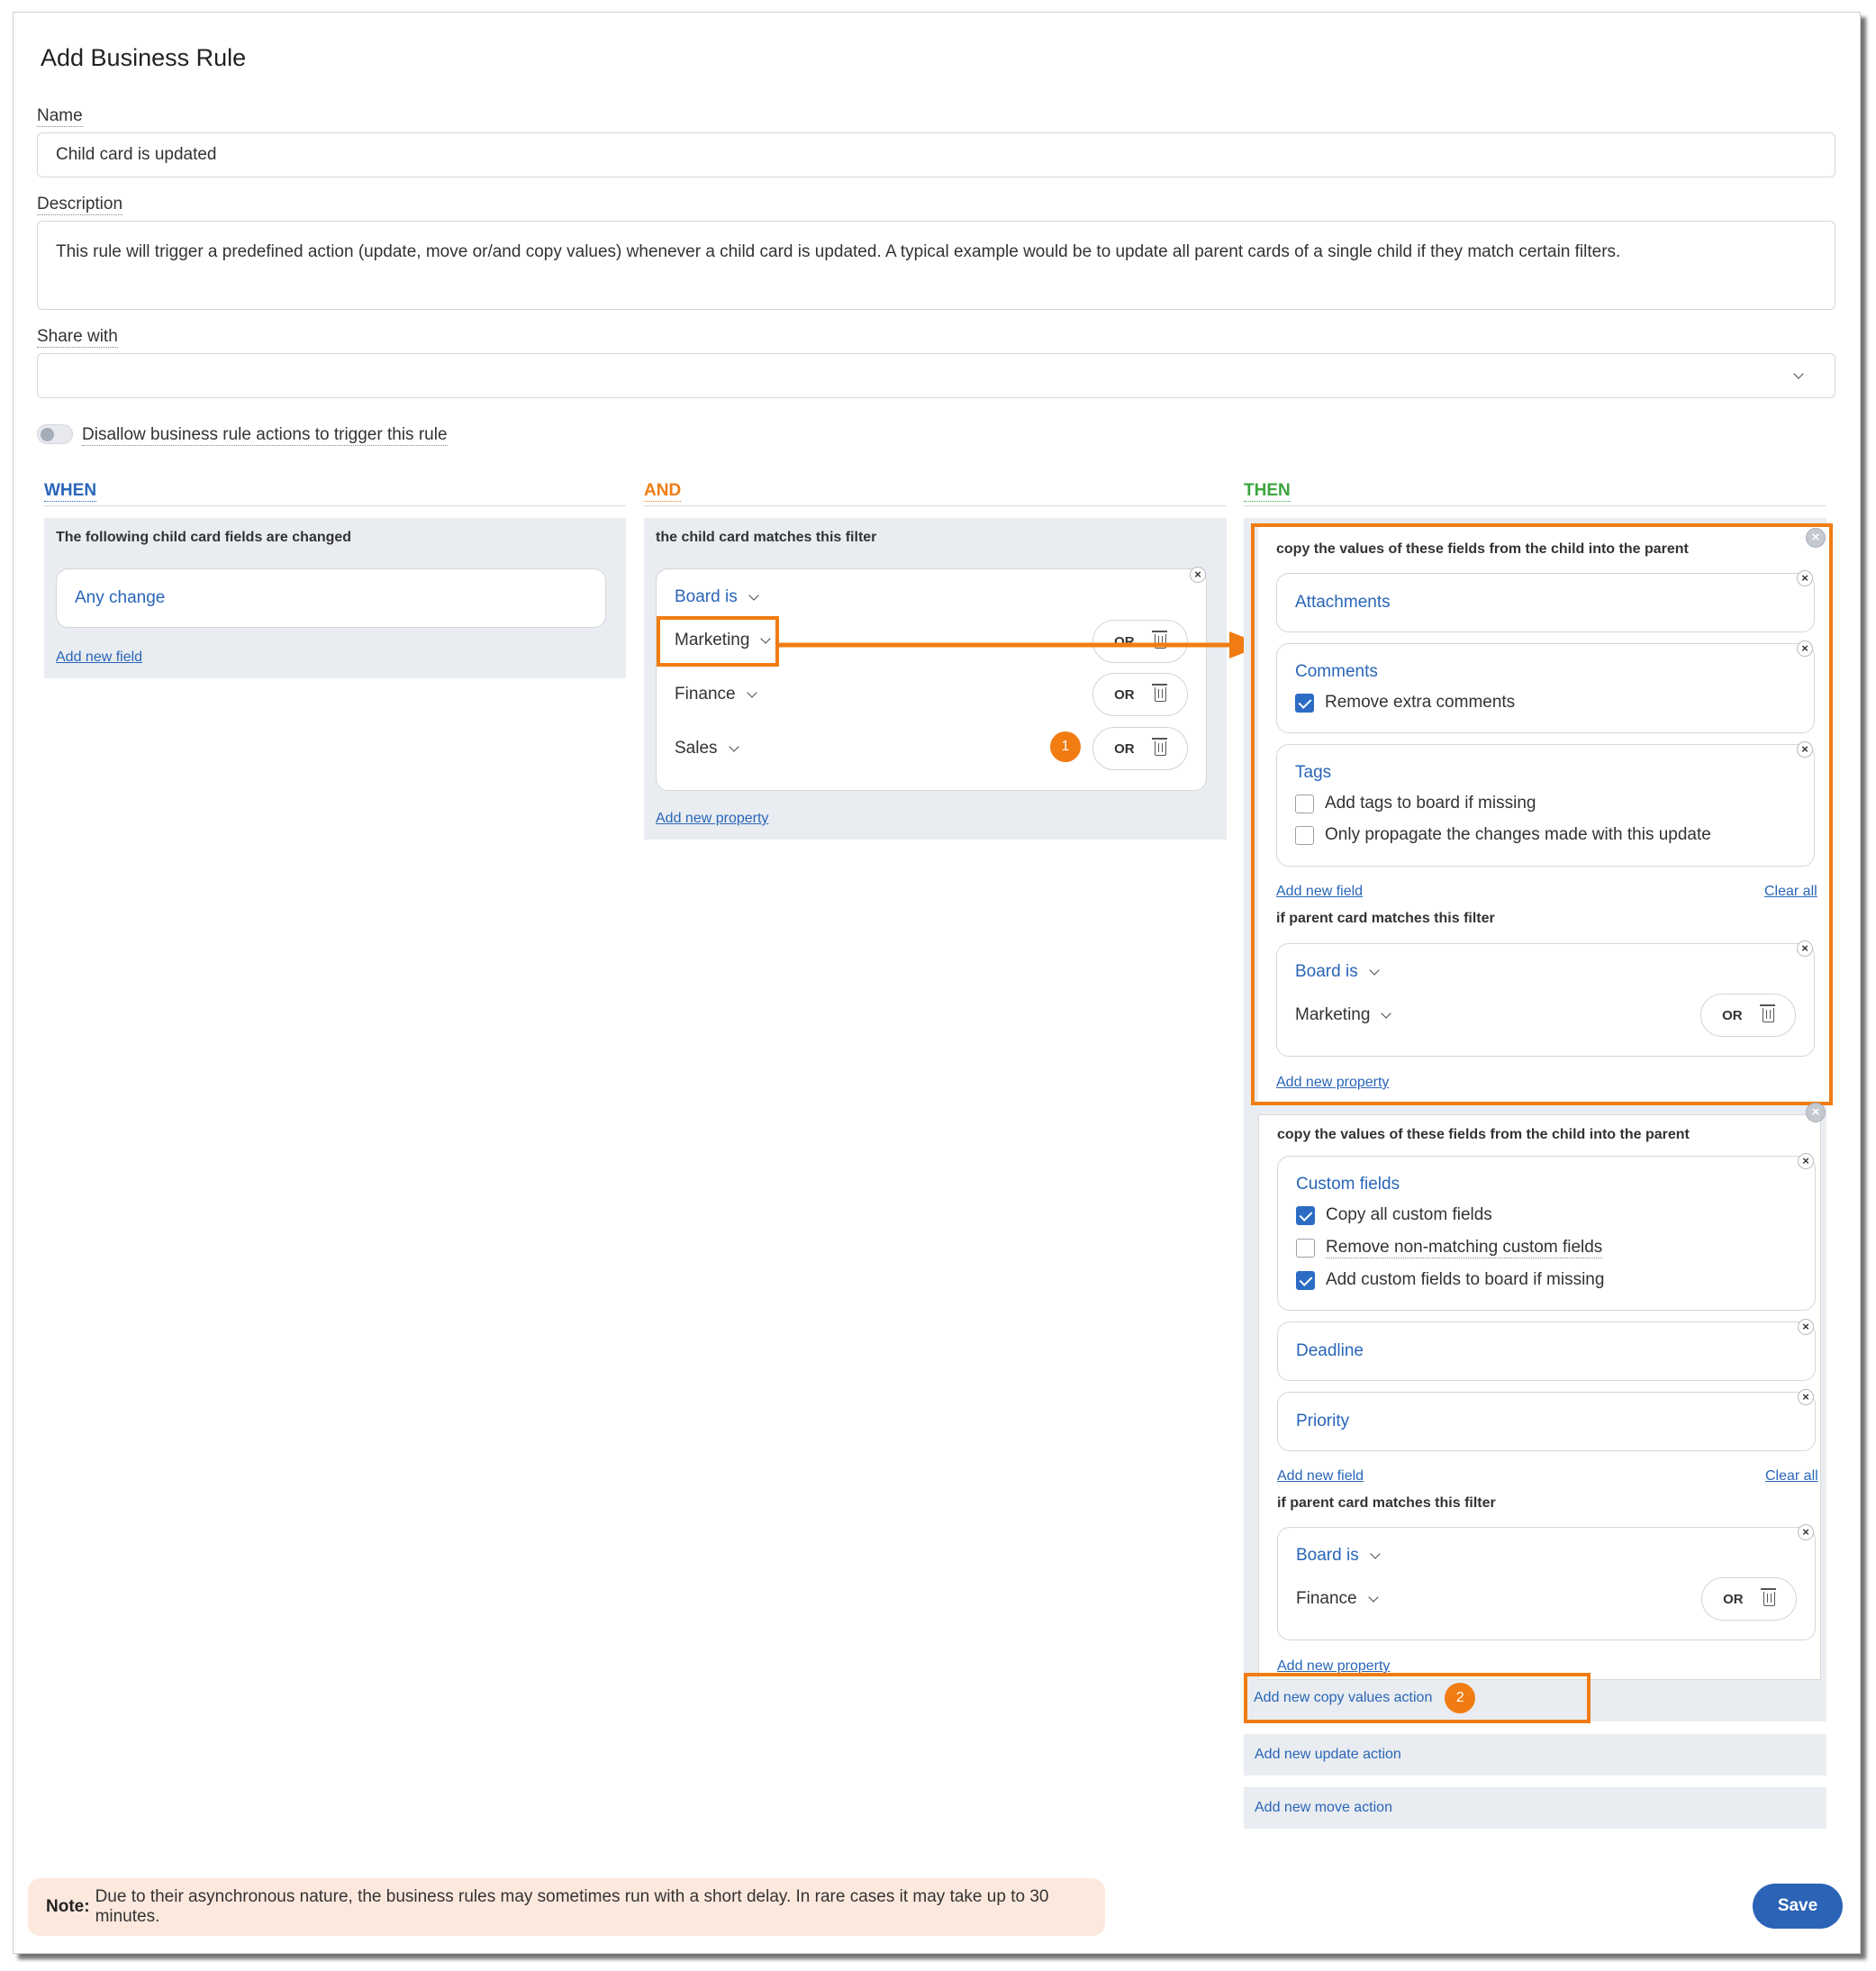 Image resolution: width=1876 pixels, height=1971 pixels. I want to click on add-update-label: Add new update action, so click(1328, 1754).